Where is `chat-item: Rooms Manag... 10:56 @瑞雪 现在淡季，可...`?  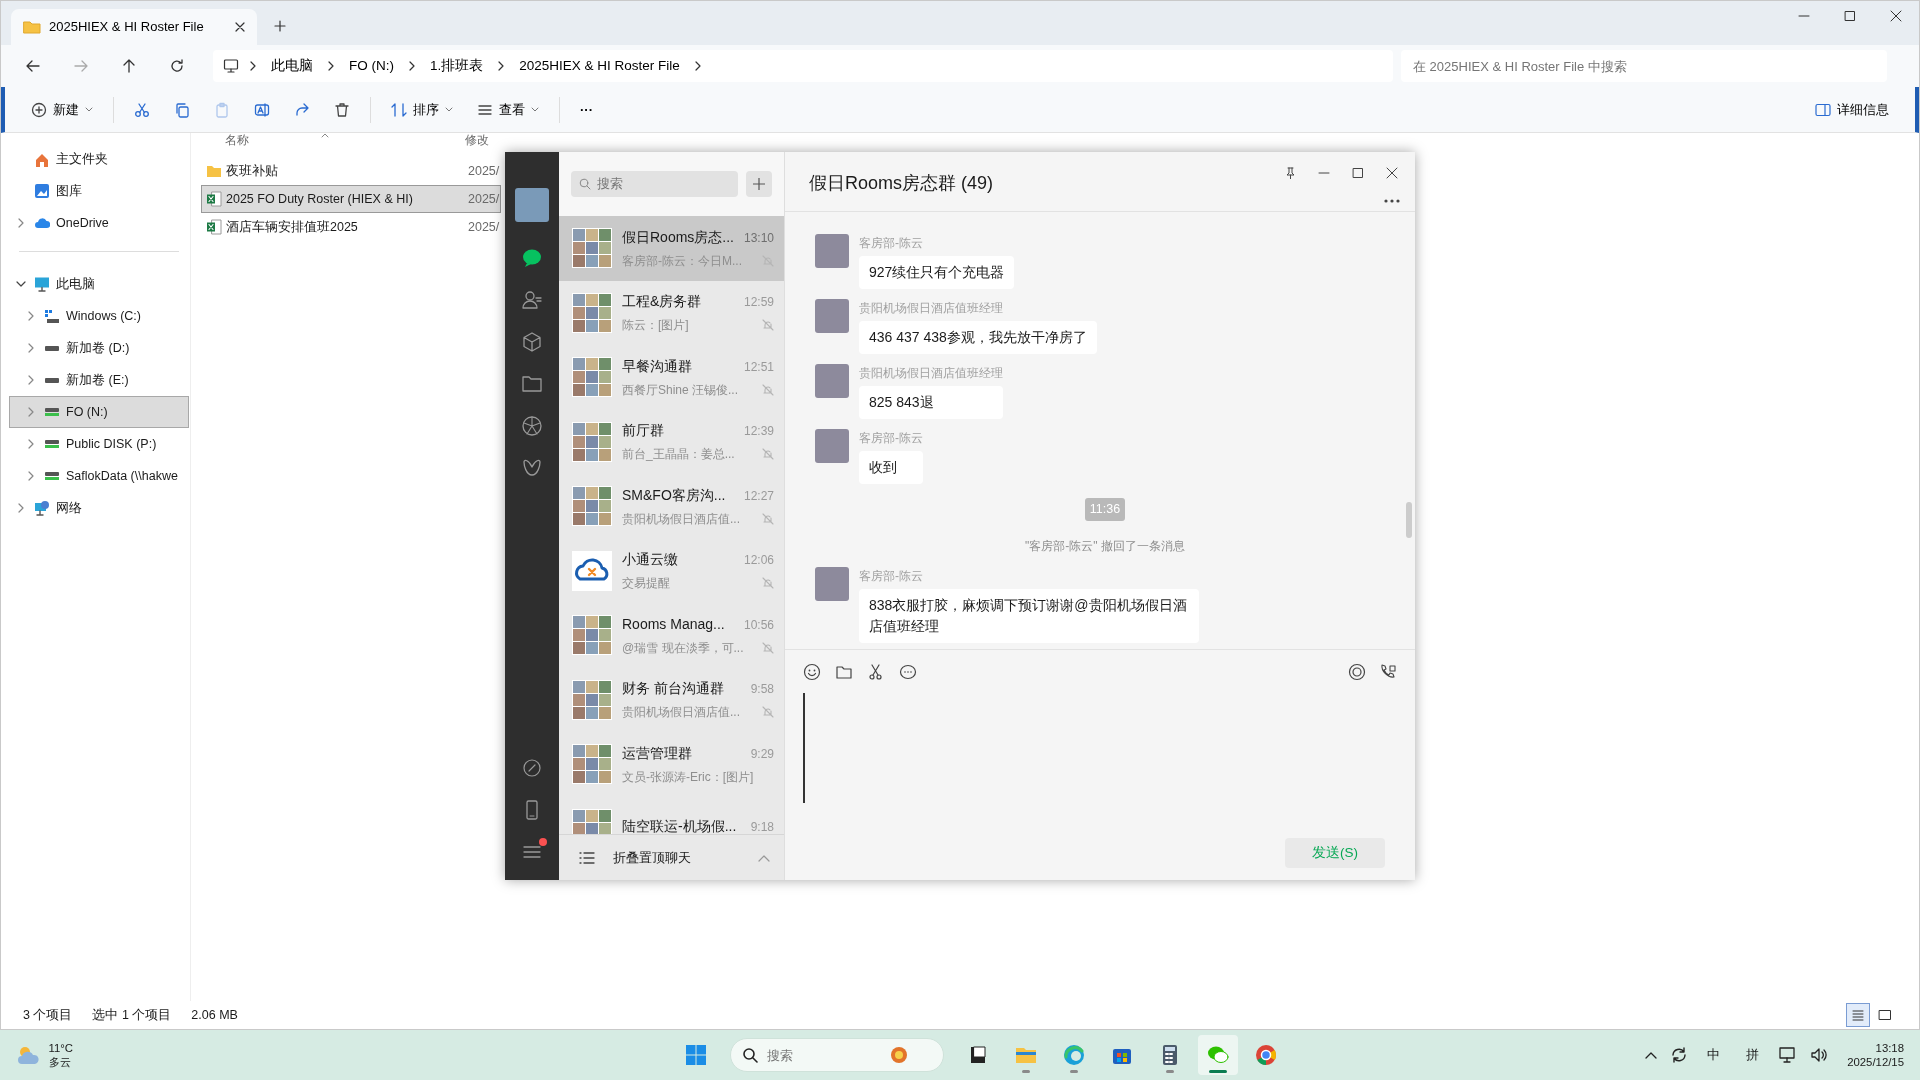
chat-item: Rooms Manag... 10:56 @瑞雪 现在淡季，可... is located at coordinates (671, 635).